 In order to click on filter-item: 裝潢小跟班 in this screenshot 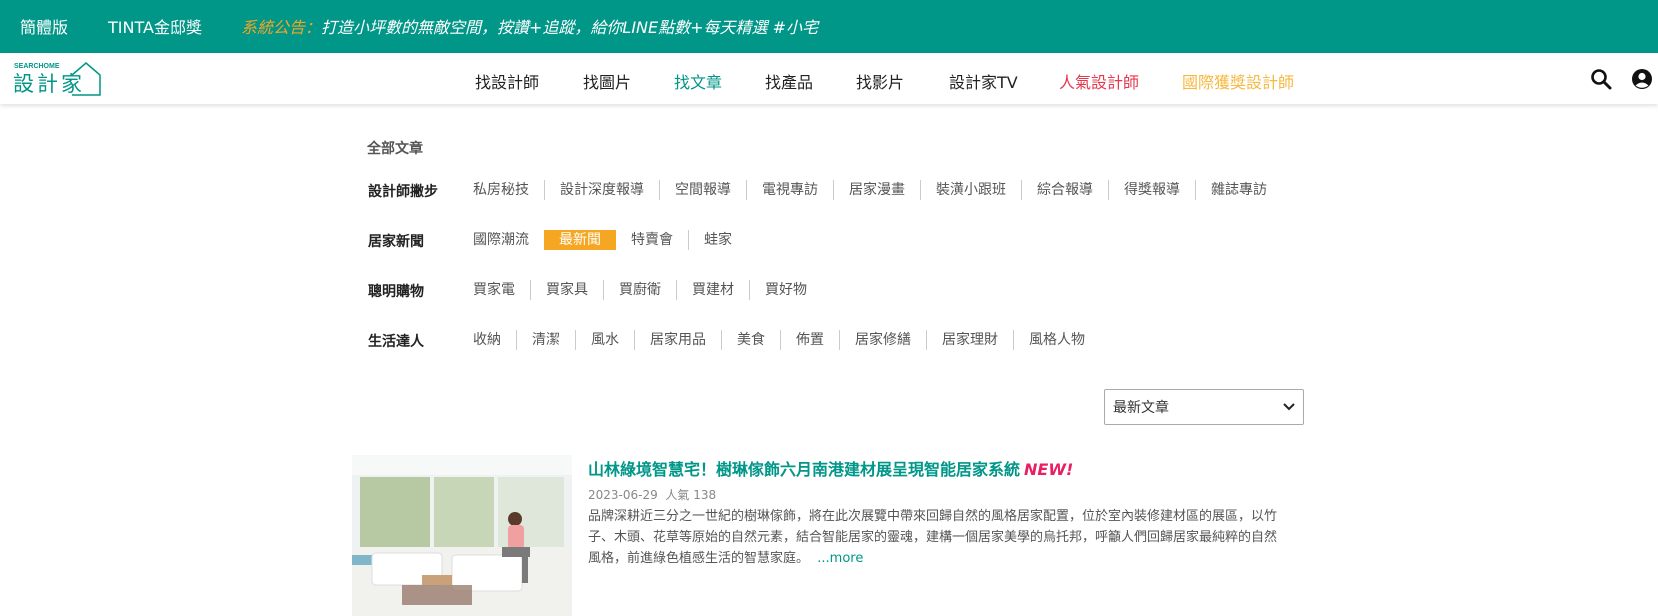, I will do `click(970, 190)`.